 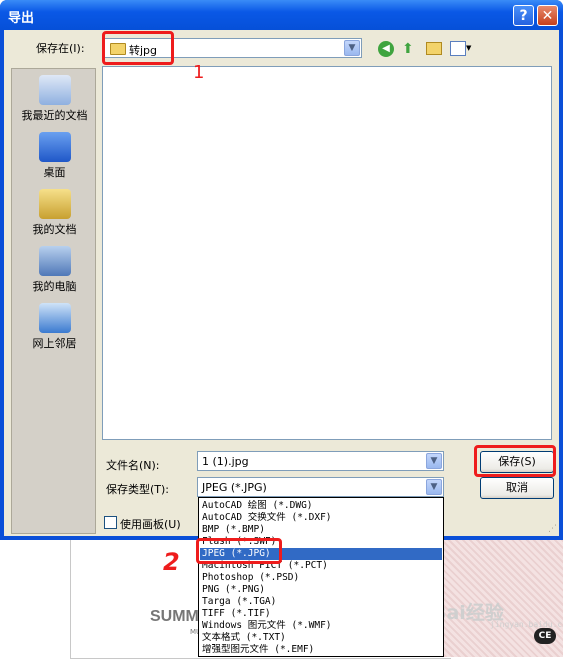 I want to click on filetype-option: AutoCAD 绘图 (*.DWG), so click(x=321, y=506).